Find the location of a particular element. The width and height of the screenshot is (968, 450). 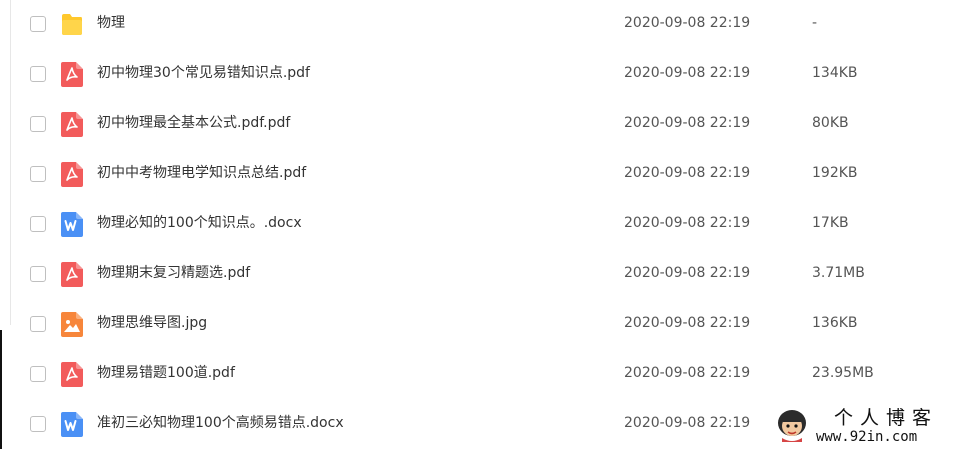

watermark-url: www.92in.com is located at coordinates (867, 437).